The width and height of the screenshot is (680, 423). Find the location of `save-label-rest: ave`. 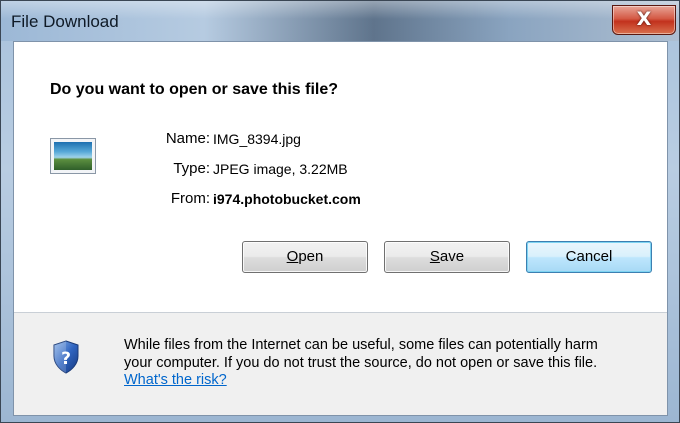

save-label-rest: ave is located at coordinates (452, 256).